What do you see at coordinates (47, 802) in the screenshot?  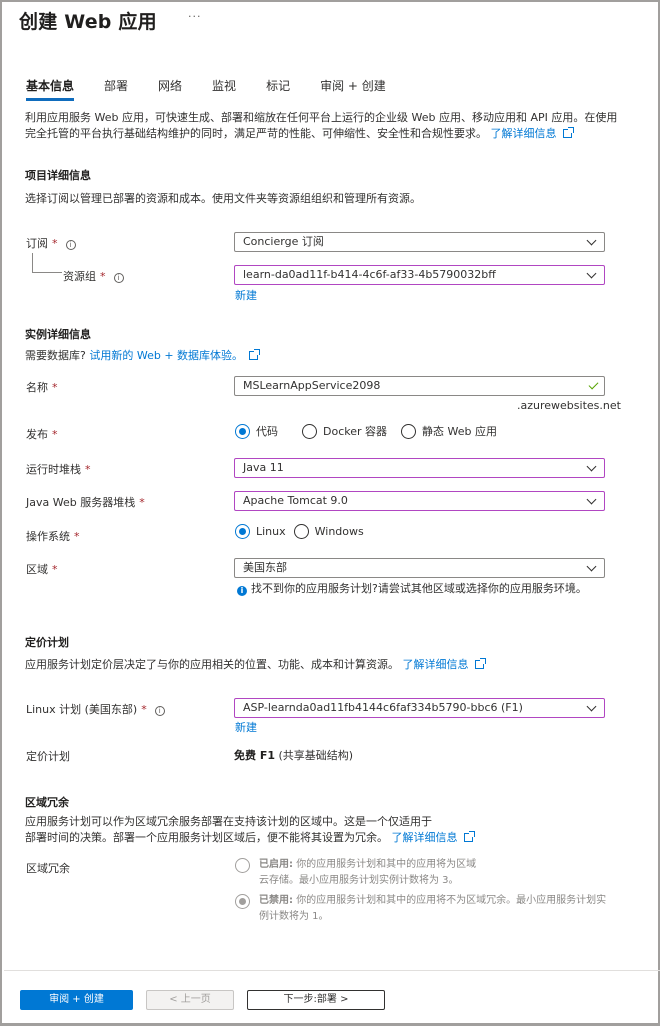 I see `zone-redundancy-heading: 区域冗余` at bounding box center [47, 802].